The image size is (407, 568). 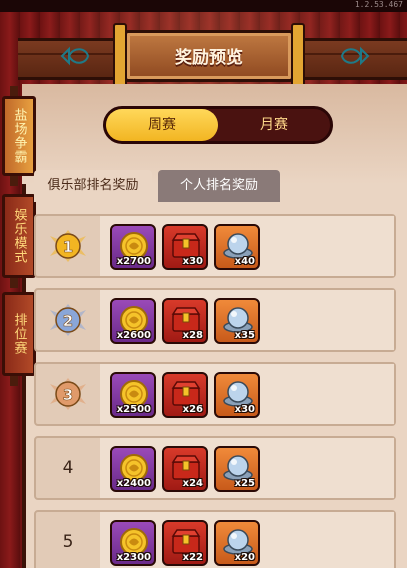 What do you see at coordinates (133, 321) in the screenshot?
I see `coin-reward-item: x2600` at bounding box center [133, 321].